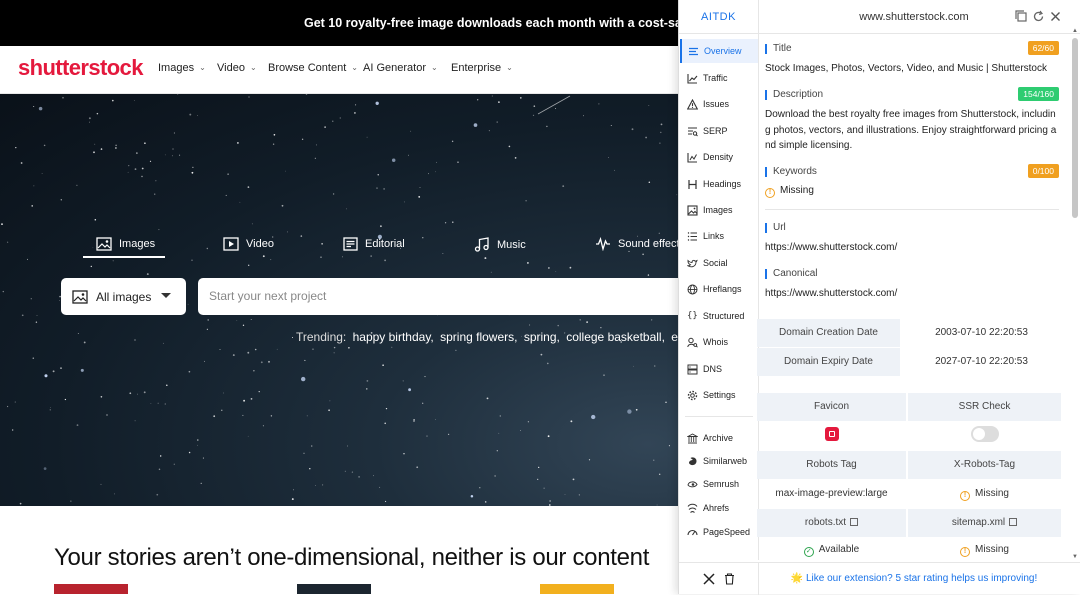 This screenshot has width=1080, height=595. I want to click on nav-browse-content: Browse Content ⌄, so click(313, 68).